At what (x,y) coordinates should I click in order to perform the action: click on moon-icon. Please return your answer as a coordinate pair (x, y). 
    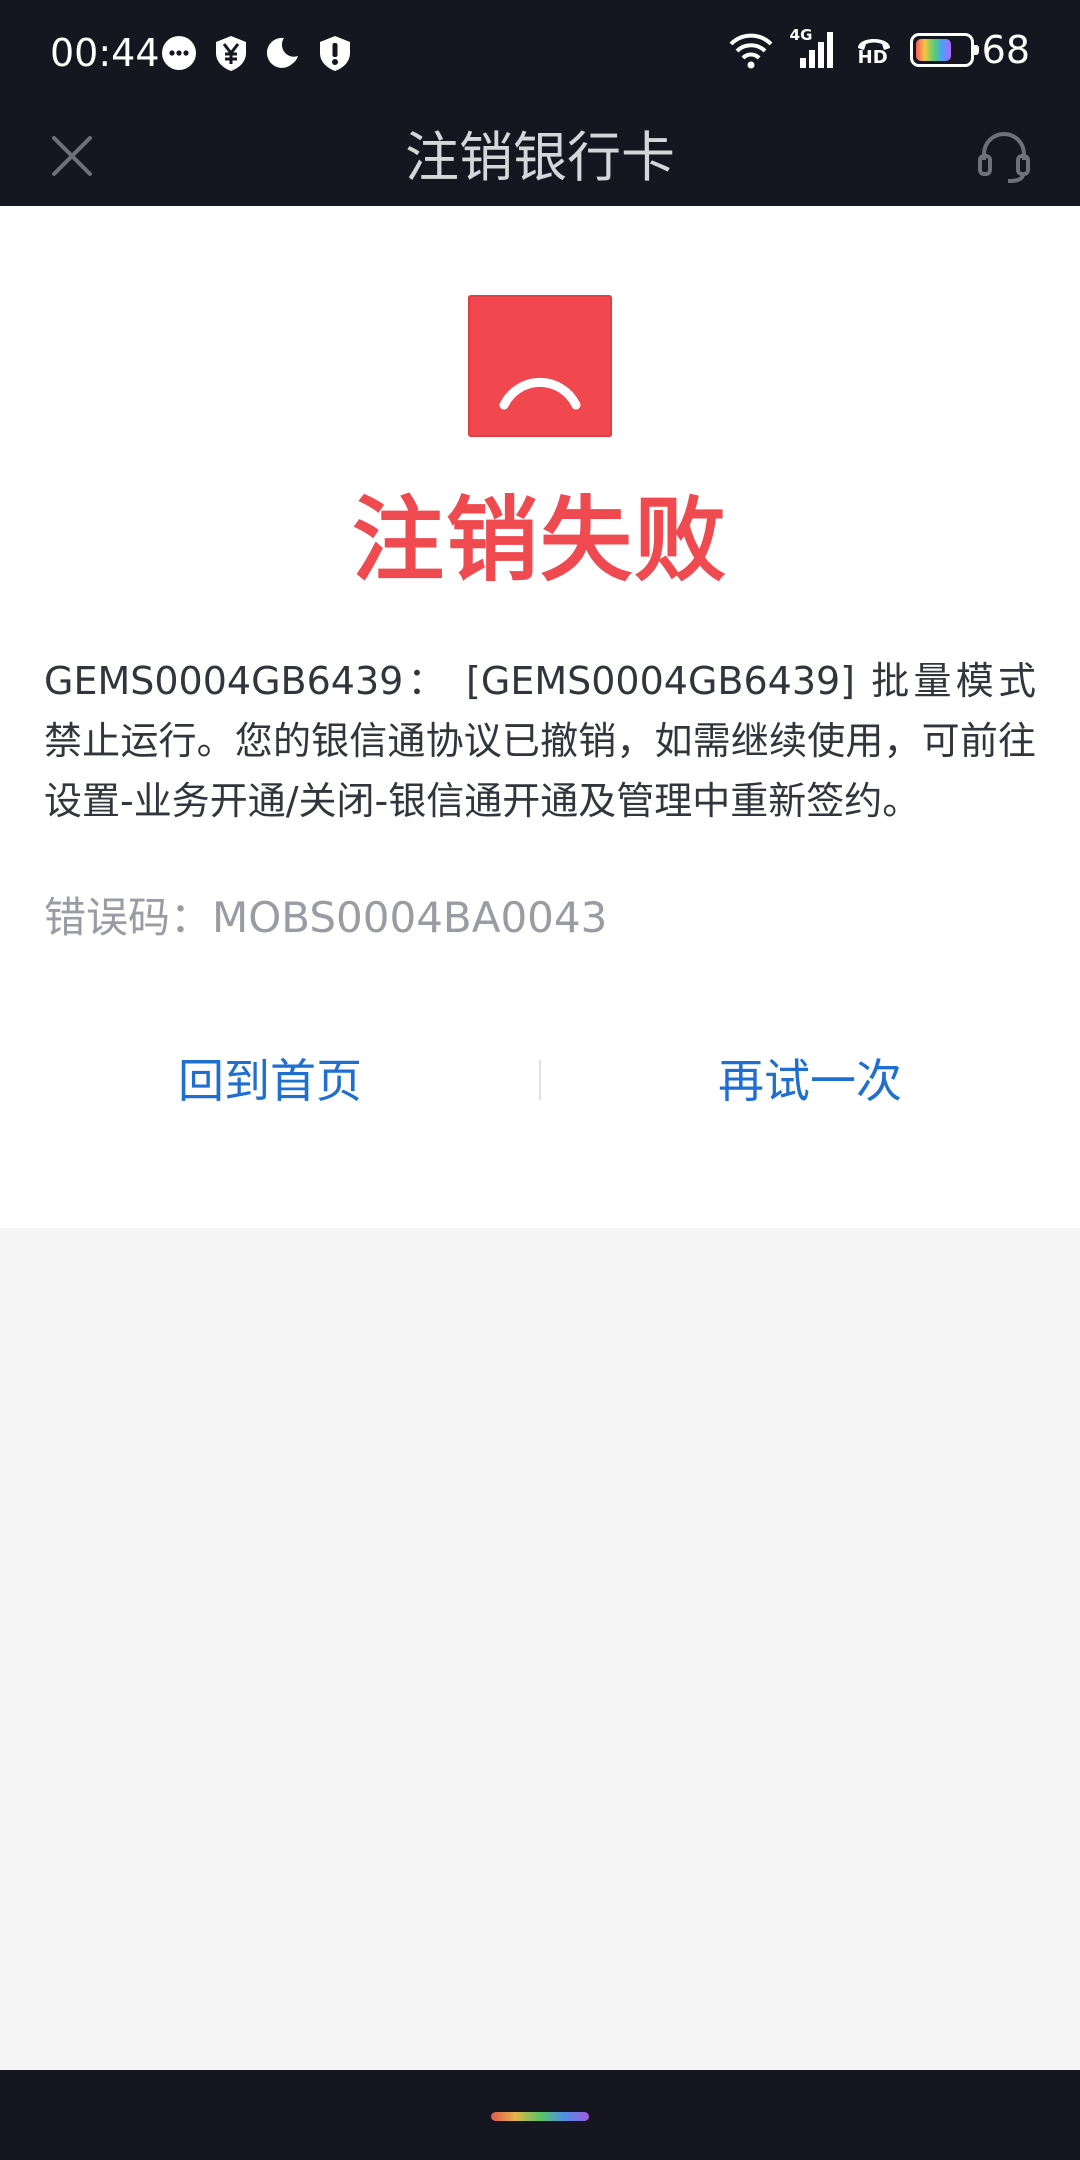
    Looking at the image, I should click on (282, 52).